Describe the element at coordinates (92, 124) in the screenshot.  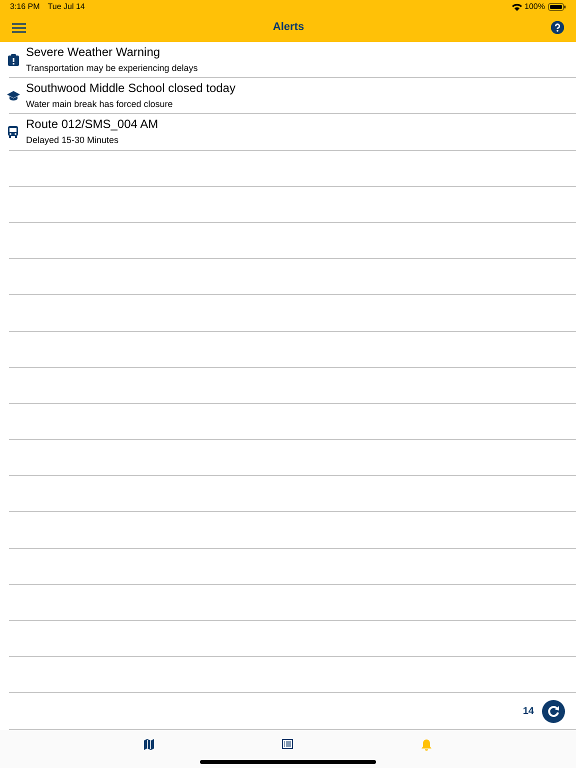
I see `alert-title: Route 012/SMS_004 AM` at that location.